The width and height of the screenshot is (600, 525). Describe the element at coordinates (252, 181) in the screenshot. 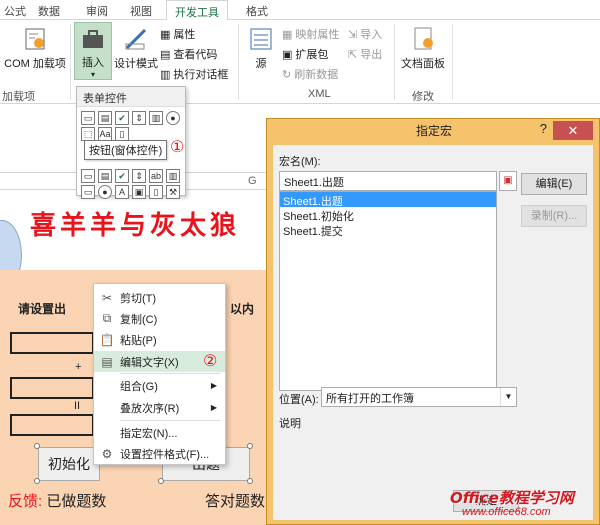

I see `column-g-header: G` at that location.